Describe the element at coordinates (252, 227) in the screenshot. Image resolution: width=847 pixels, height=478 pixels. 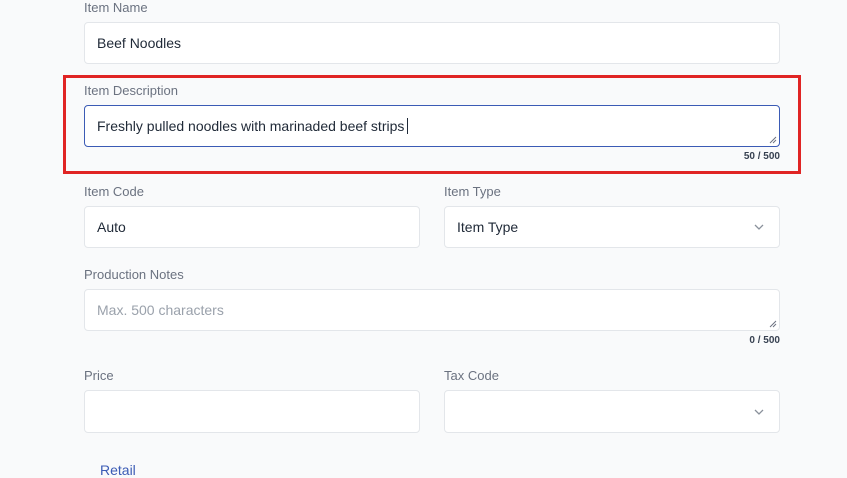
I see `item-code-input: Auto` at that location.